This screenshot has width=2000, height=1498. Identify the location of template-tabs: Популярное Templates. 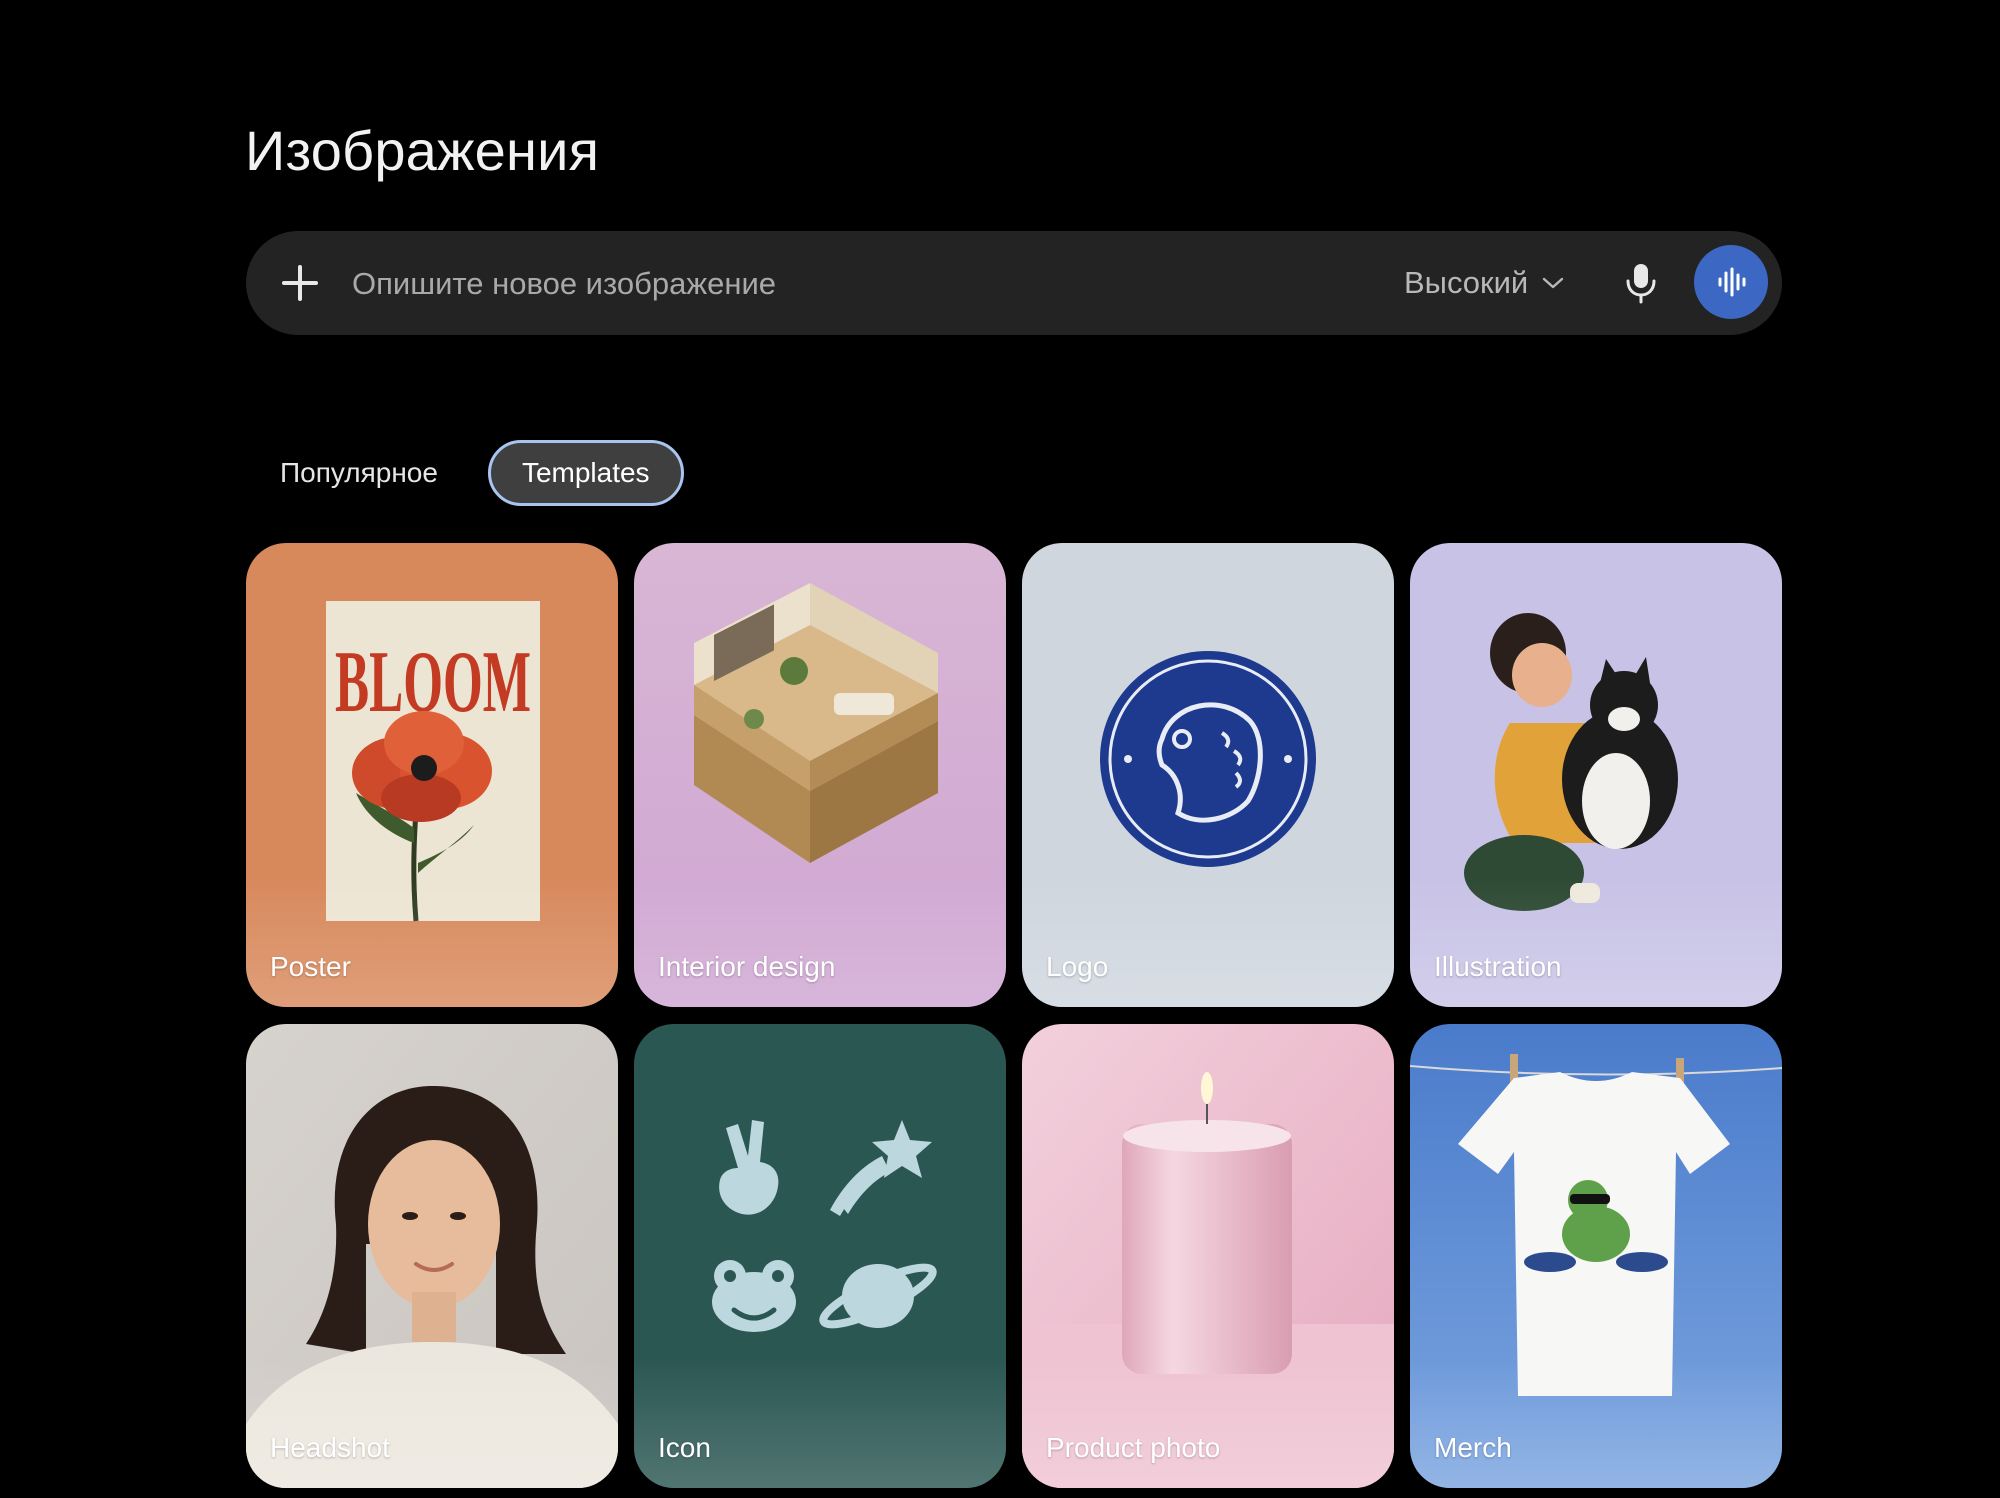
(465, 473).